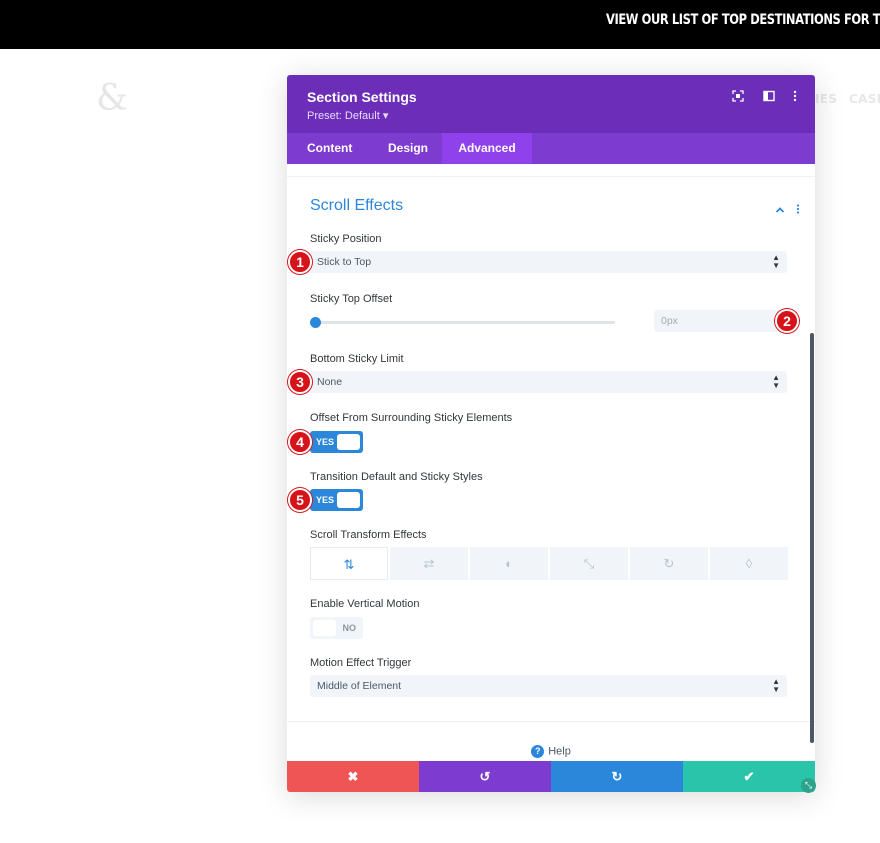 The width and height of the screenshot is (880, 843). I want to click on settings-tabs: Content Design Advanced, so click(551, 148).